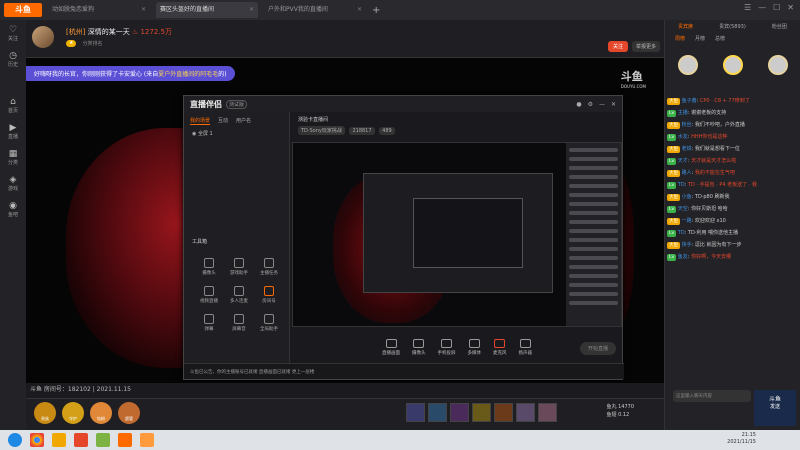 This screenshot has height=450, width=800. What do you see at coordinates (269, 323) in the screenshot?
I see `tool-assistant: 全局助手` at bounding box center [269, 323].